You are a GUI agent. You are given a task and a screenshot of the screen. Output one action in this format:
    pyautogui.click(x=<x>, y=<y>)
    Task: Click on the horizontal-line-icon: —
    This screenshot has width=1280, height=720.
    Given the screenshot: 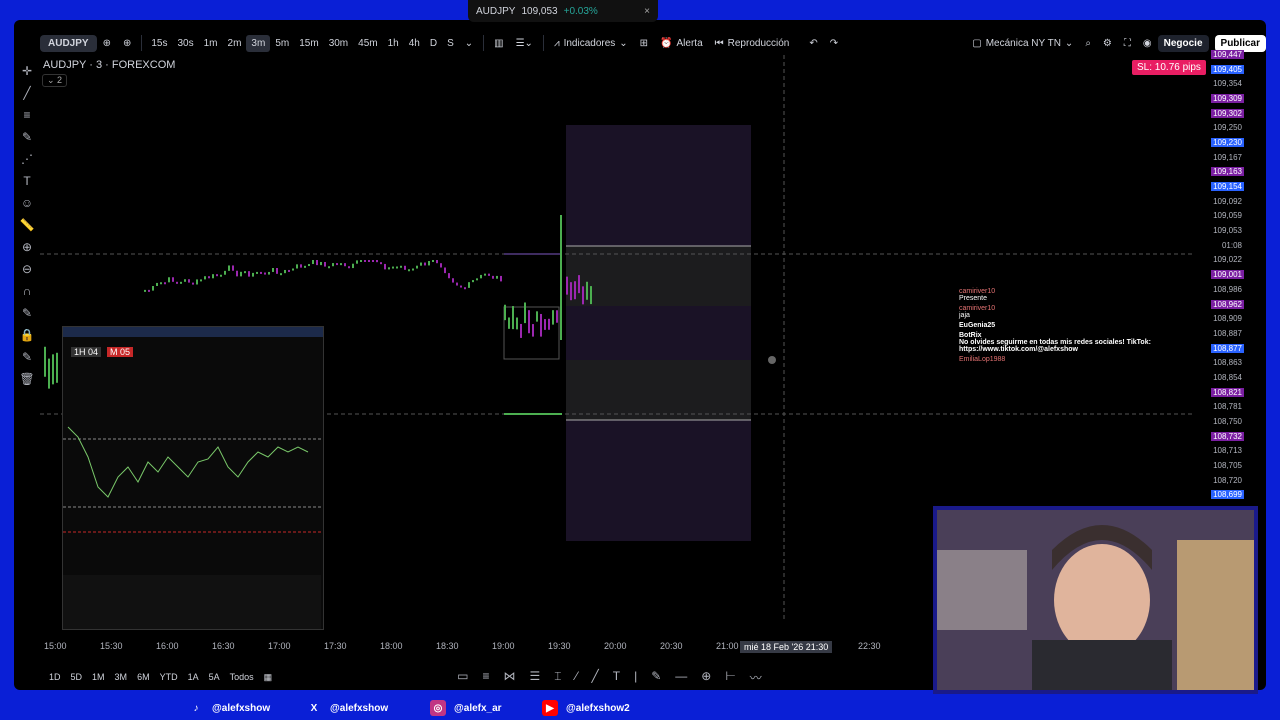 What is the action you would take?
    pyautogui.click(x=681, y=677)
    